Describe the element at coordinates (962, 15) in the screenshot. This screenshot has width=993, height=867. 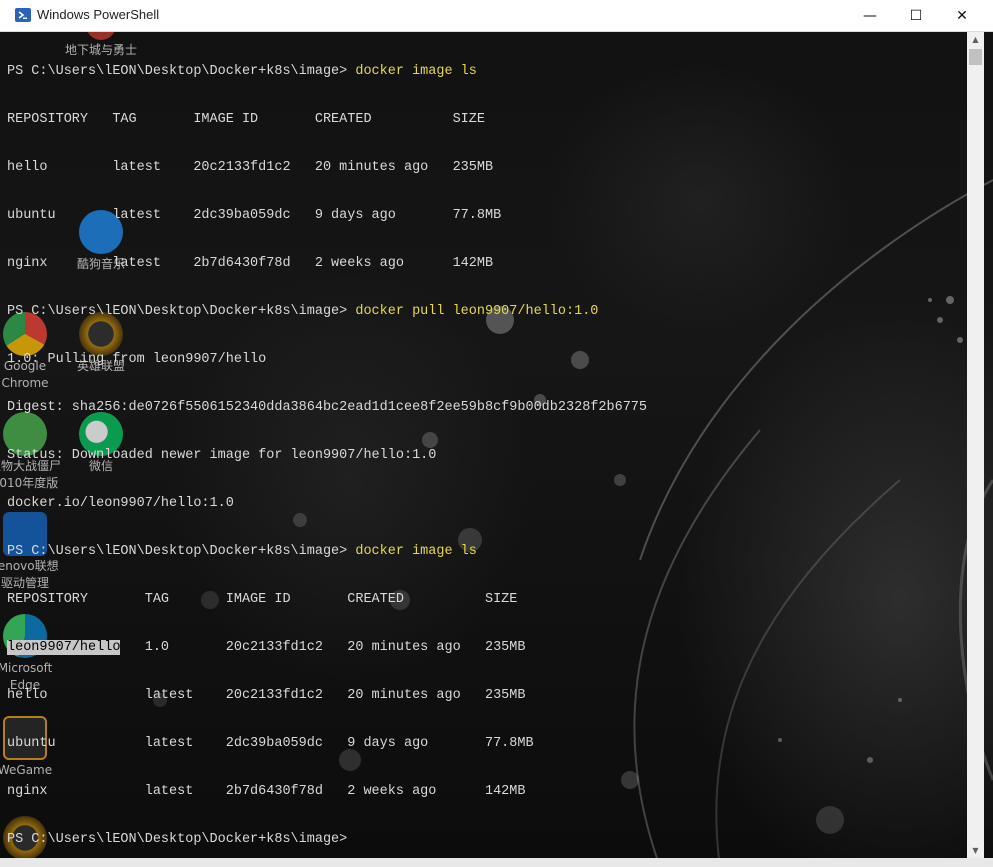
I see `close-button: ✕` at that location.